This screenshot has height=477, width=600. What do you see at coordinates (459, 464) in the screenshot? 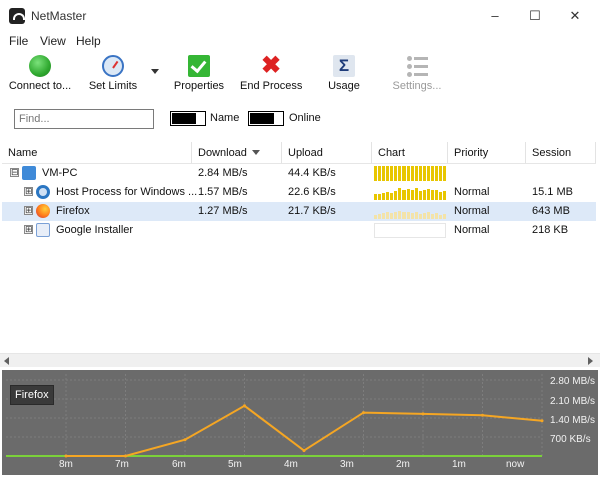
I see `x-tick-label: 1m` at bounding box center [459, 464].